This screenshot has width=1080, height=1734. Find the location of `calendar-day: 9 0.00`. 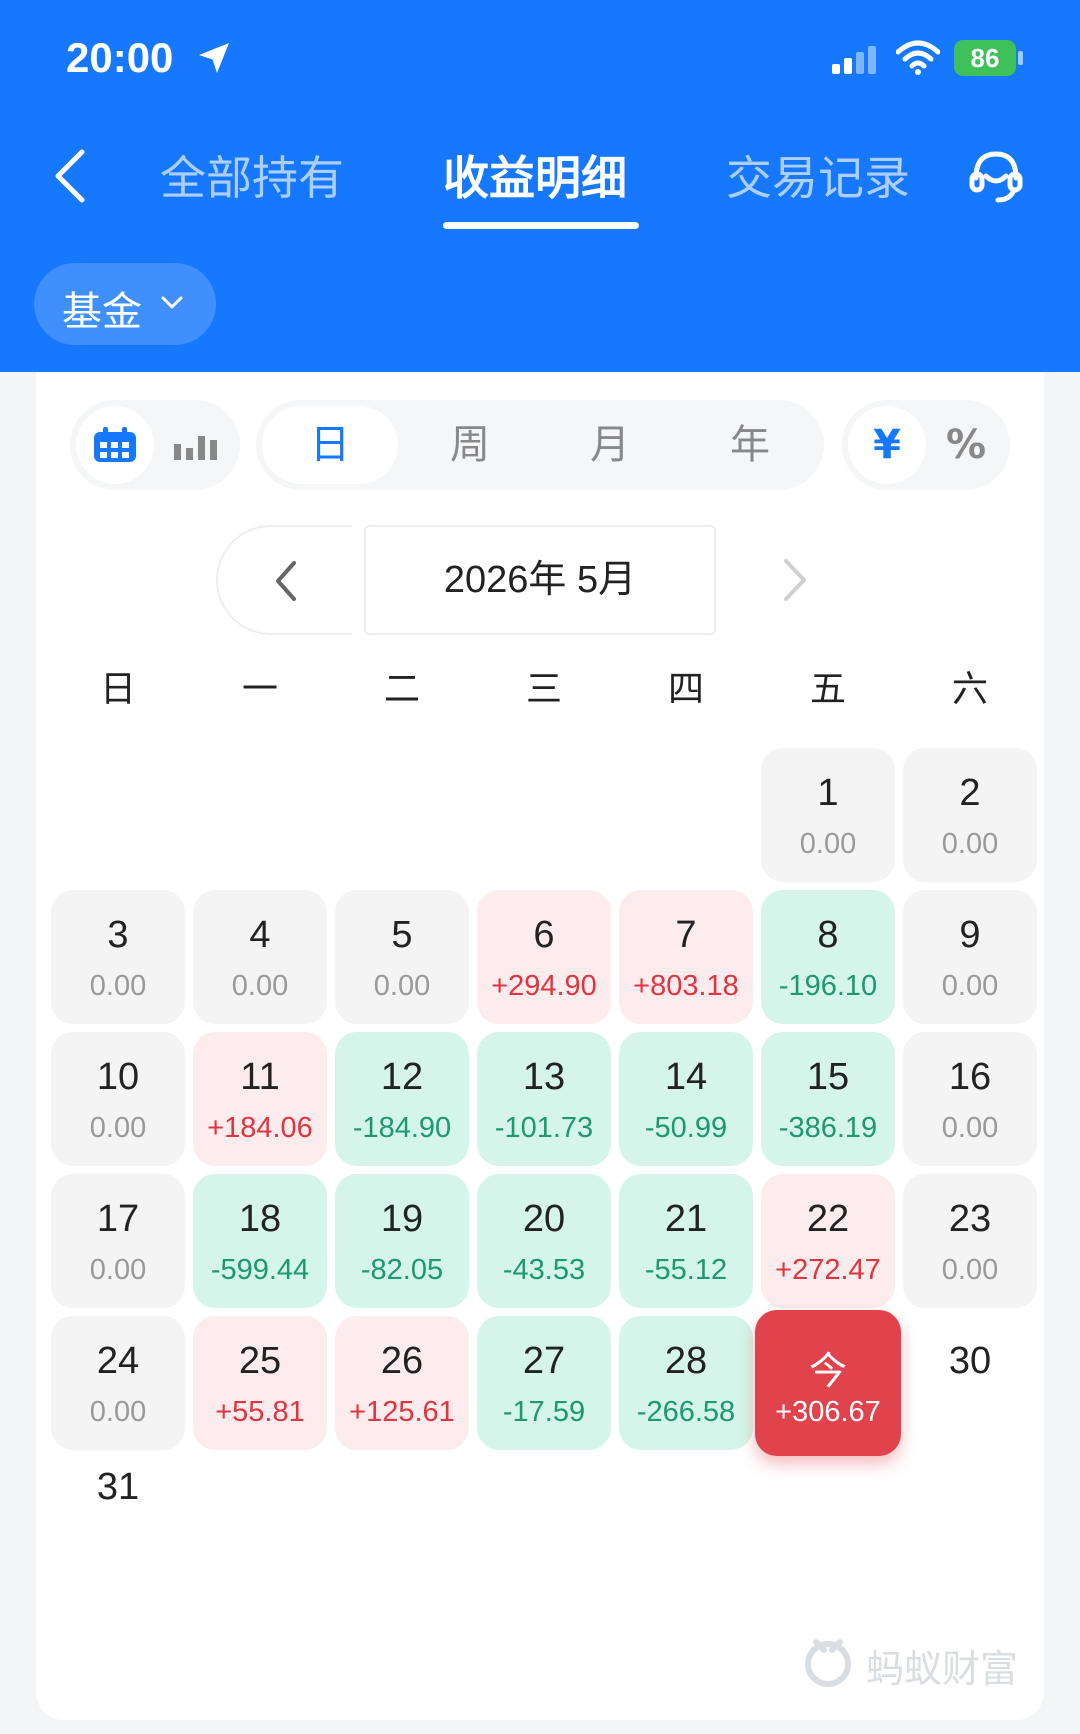

calendar-day: 9 0.00 is located at coordinates (970, 957).